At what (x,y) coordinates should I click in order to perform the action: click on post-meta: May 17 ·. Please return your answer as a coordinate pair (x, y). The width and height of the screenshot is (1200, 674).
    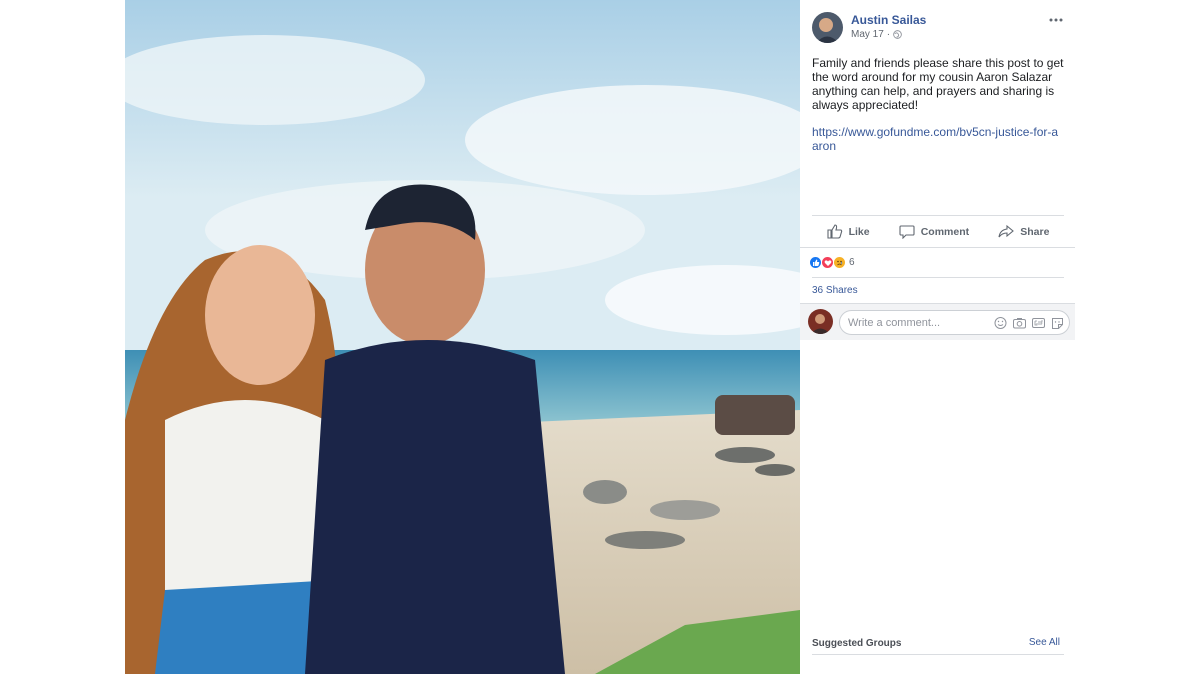
    Looking at the image, I should click on (876, 34).